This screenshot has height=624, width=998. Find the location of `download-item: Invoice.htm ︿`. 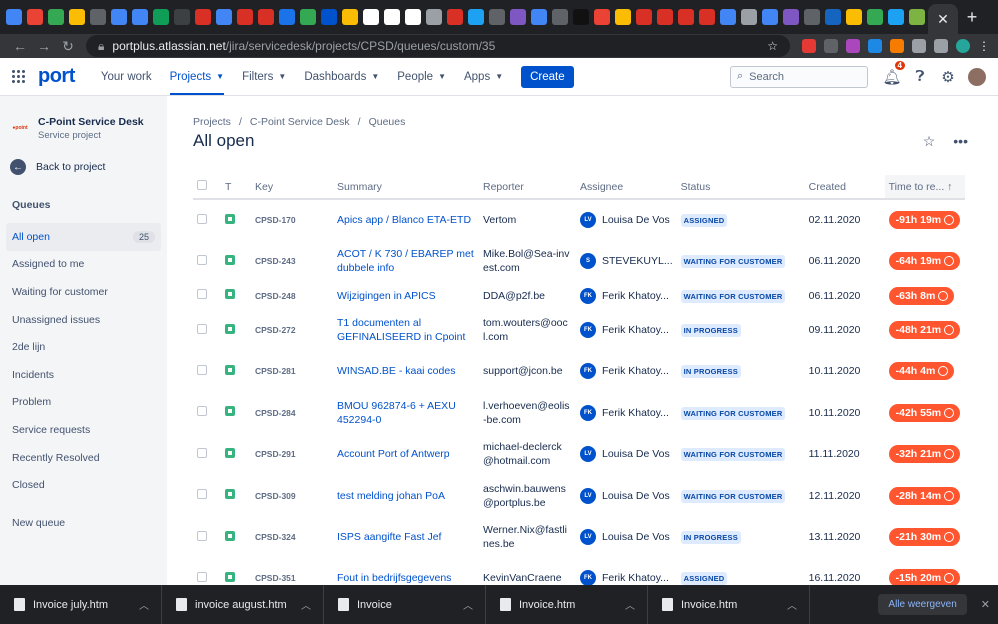

download-item: Invoice.htm ︿ is located at coordinates (729, 604).